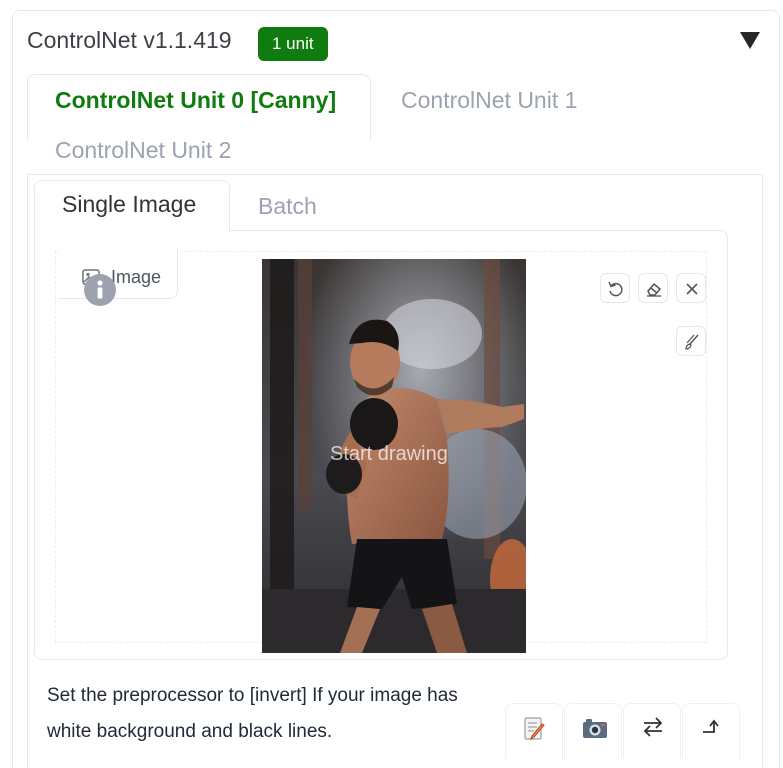 This screenshot has width=783, height=768. Describe the element at coordinates (615, 288) in the screenshot. I see `undo-icon` at that location.